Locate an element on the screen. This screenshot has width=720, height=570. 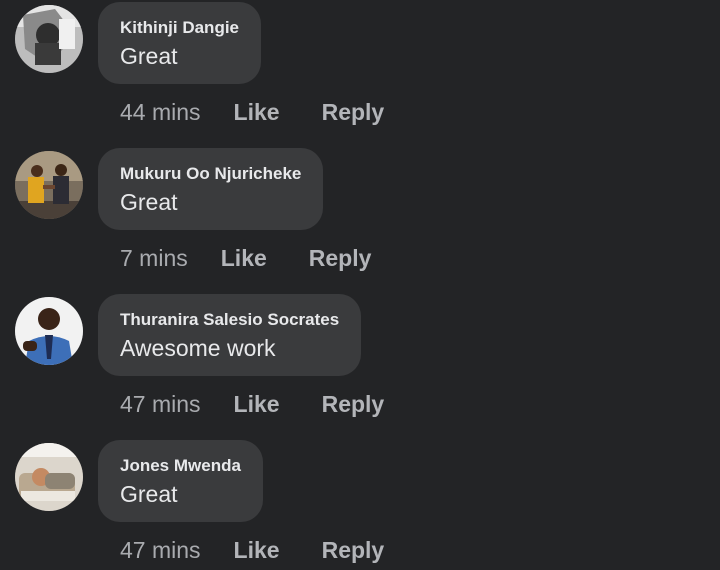
comment-author: Thuranira Salesio Socrates is located at coordinates (229, 320).